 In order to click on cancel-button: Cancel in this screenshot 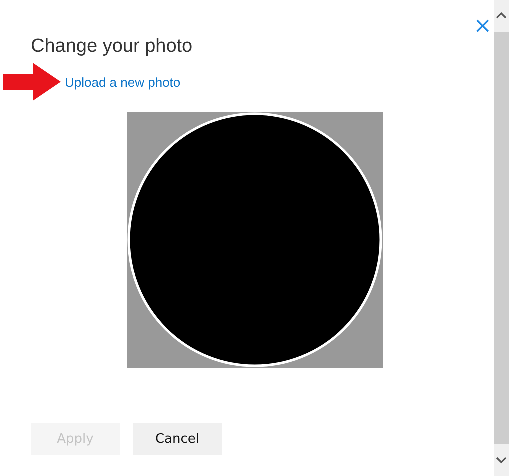, I will do `click(177, 439)`.